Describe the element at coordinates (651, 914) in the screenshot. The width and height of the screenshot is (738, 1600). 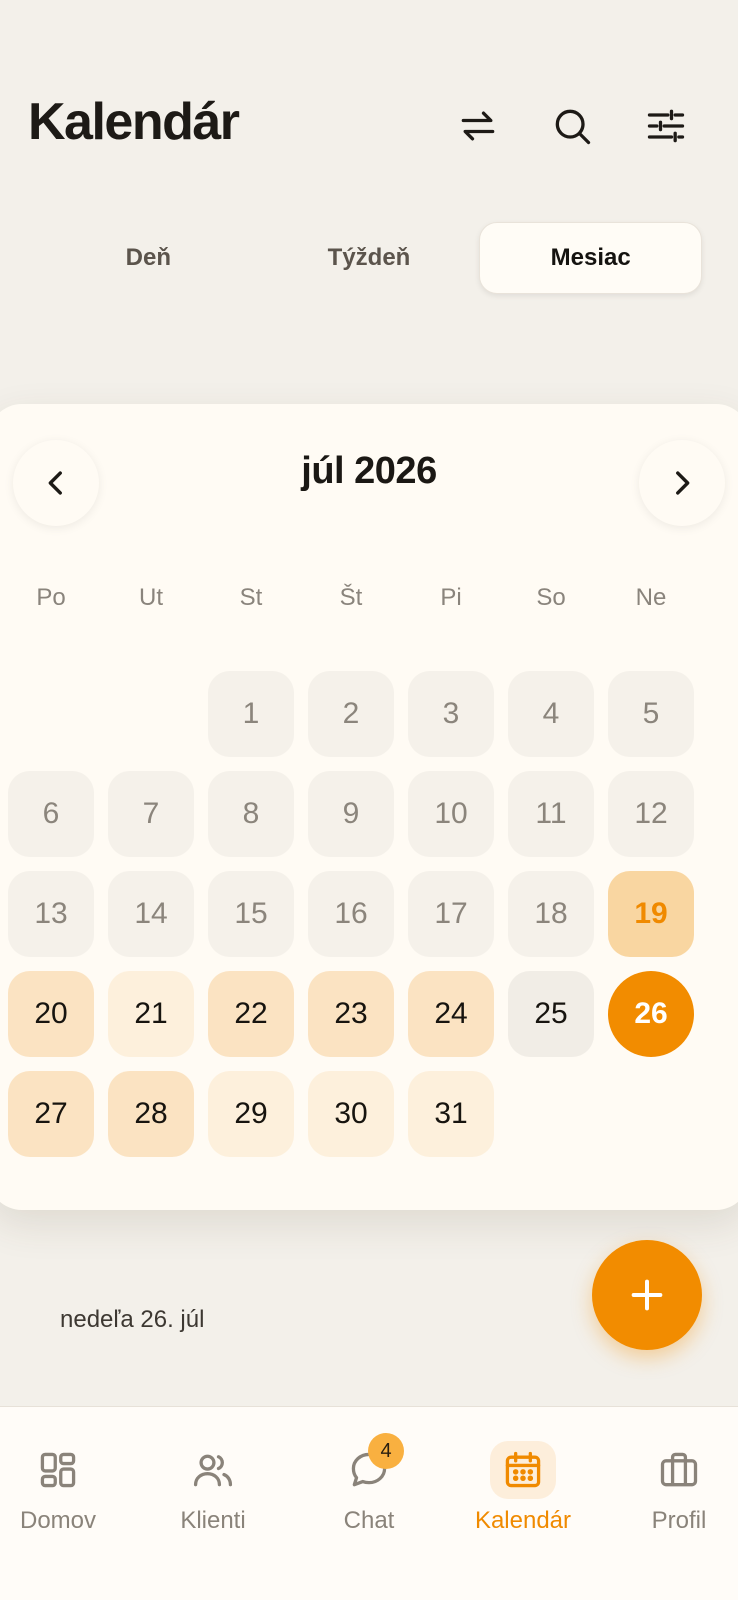
I see `calendar-day: 19` at that location.